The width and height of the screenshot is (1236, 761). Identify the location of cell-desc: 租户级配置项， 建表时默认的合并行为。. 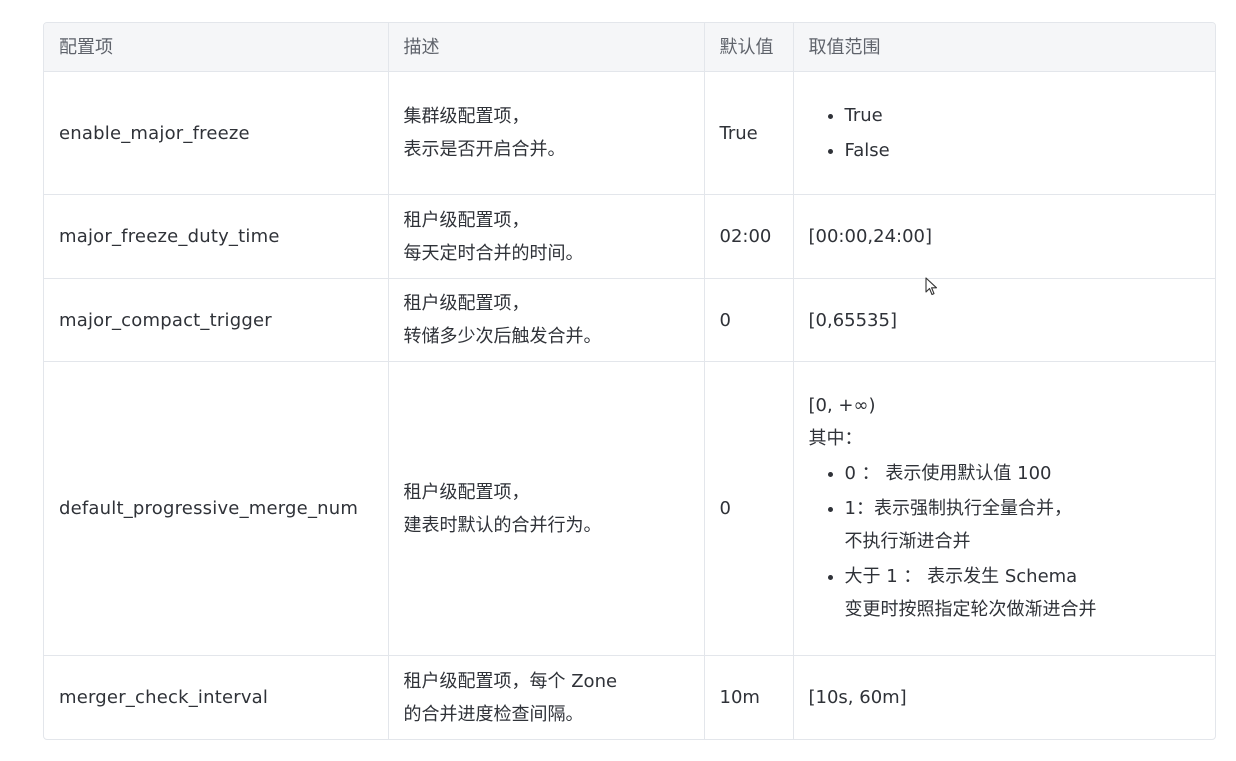
(546, 508).